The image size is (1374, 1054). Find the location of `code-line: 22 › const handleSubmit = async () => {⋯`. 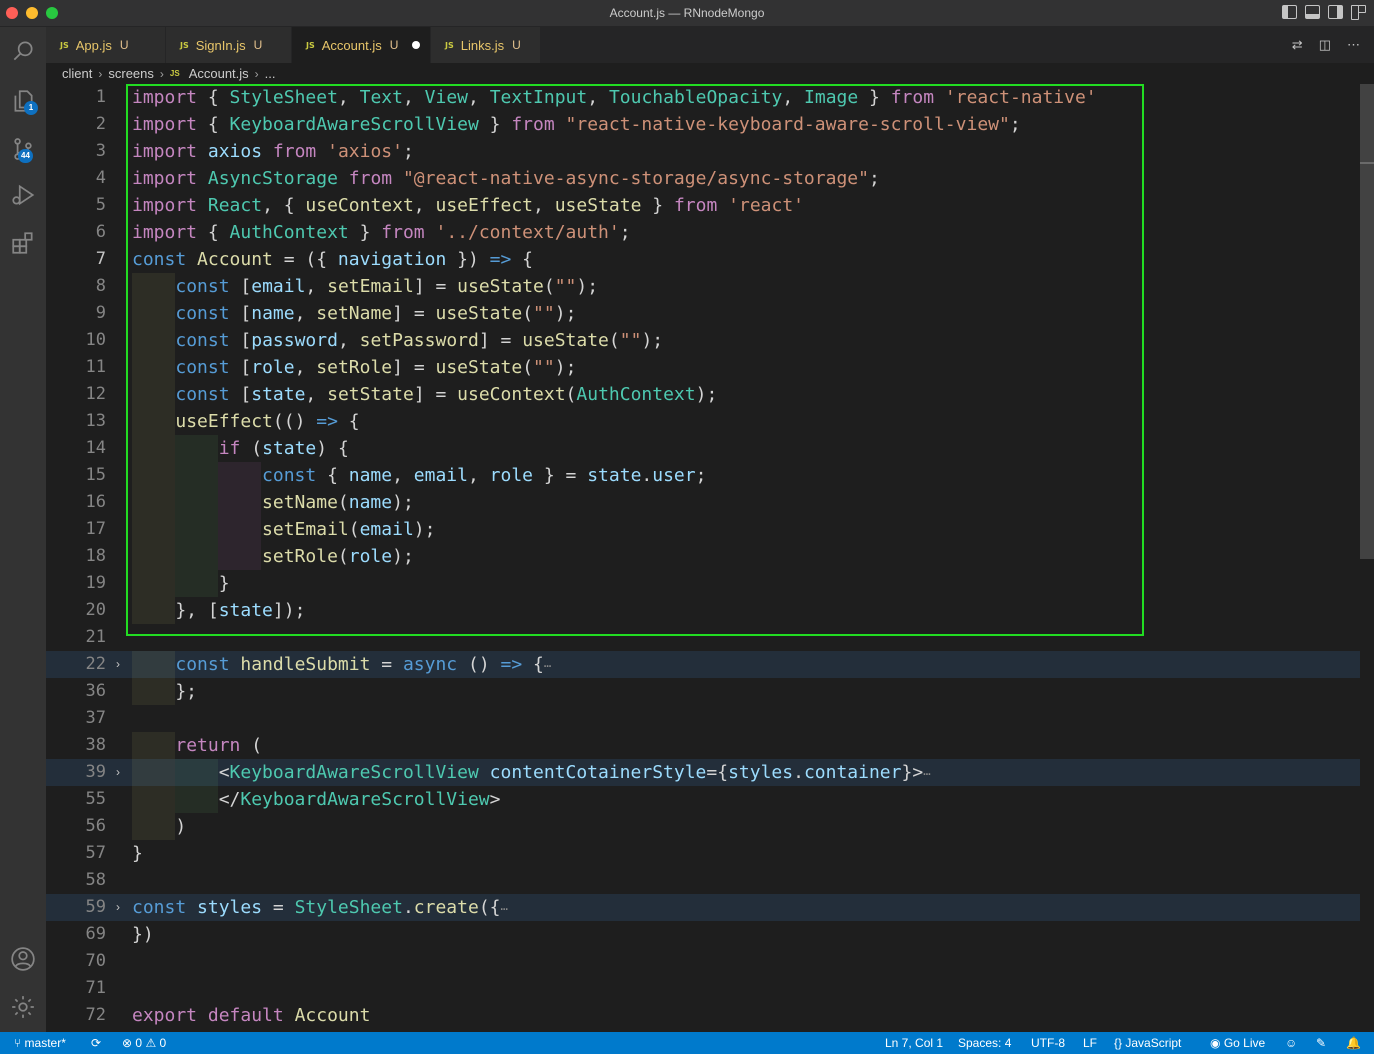

code-line: 22 › const handleSubmit = async () => {⋯ is located at coordinates (703, 664).